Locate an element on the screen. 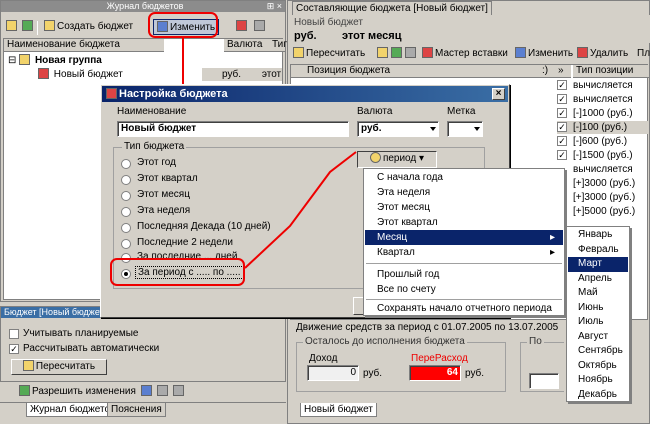  menu-item-this-quarter: Этот квартал is located at coordinates (464, 222).